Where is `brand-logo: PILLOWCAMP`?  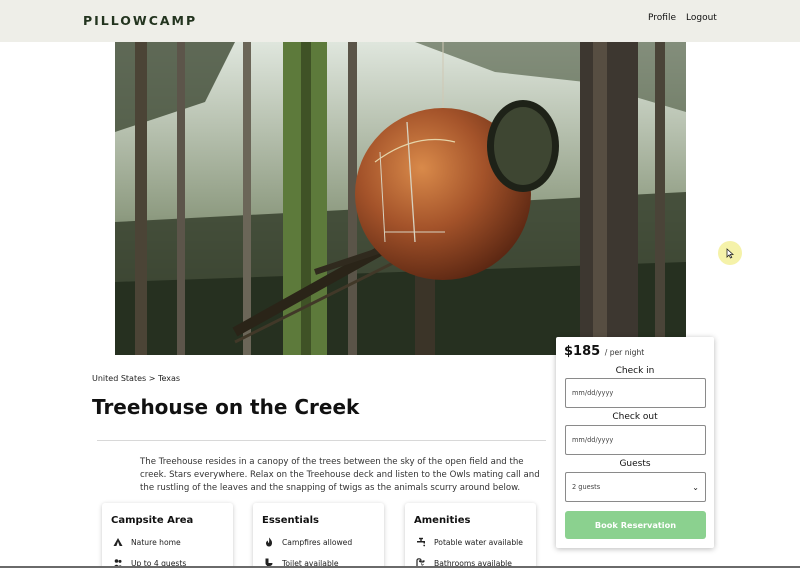
brand-logo: PILLOWCAMP is located at coordinates (140, 20).